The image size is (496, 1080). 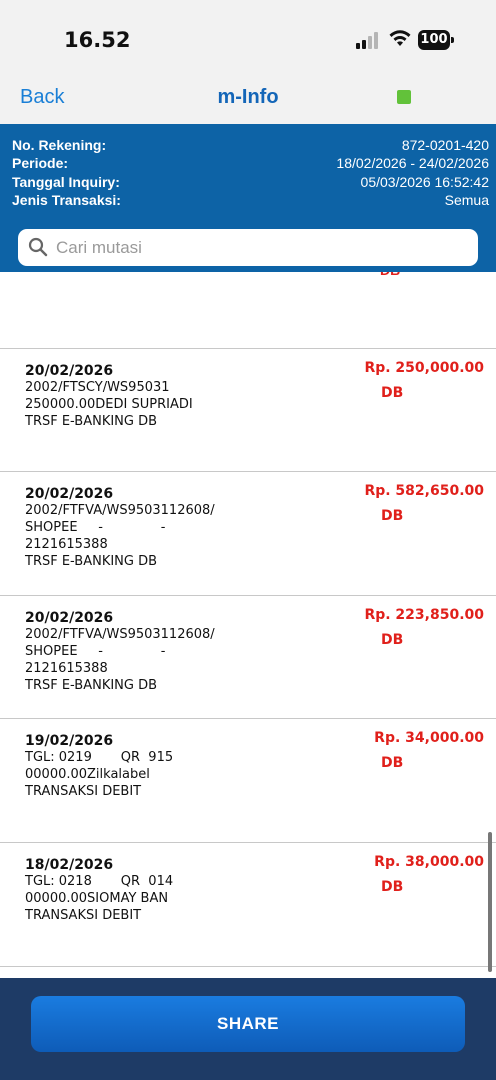 I want to click on info-value: 18/02/2026 - 24/02/2026, so click(x=412, y=163).